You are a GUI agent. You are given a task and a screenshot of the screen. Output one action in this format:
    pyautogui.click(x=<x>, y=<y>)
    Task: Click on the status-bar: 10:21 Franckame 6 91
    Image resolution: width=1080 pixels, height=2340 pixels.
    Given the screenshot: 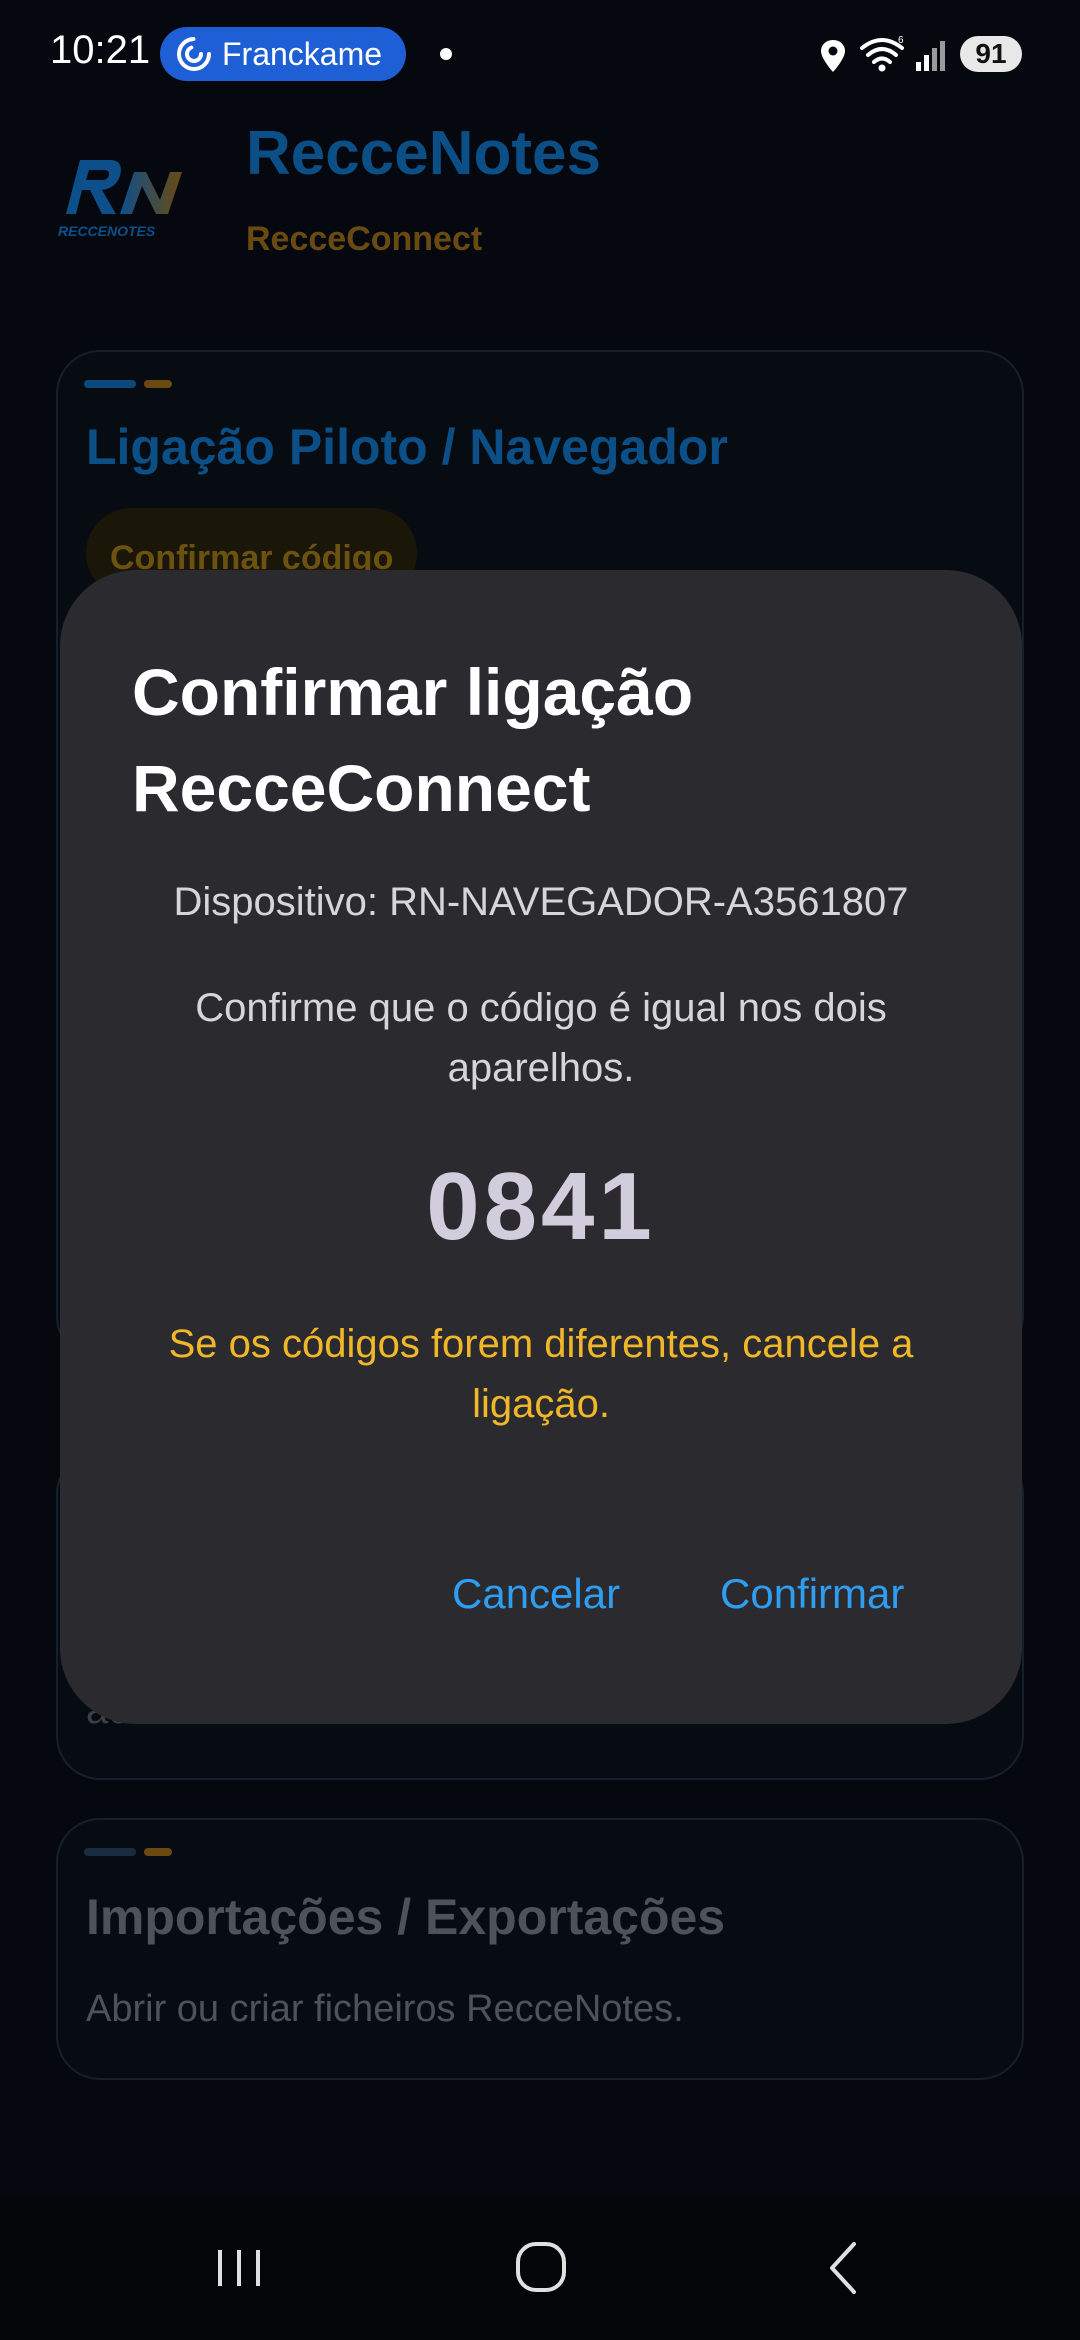 What is the action you would take?
    pyautogui.click(x=540, y=55)
    